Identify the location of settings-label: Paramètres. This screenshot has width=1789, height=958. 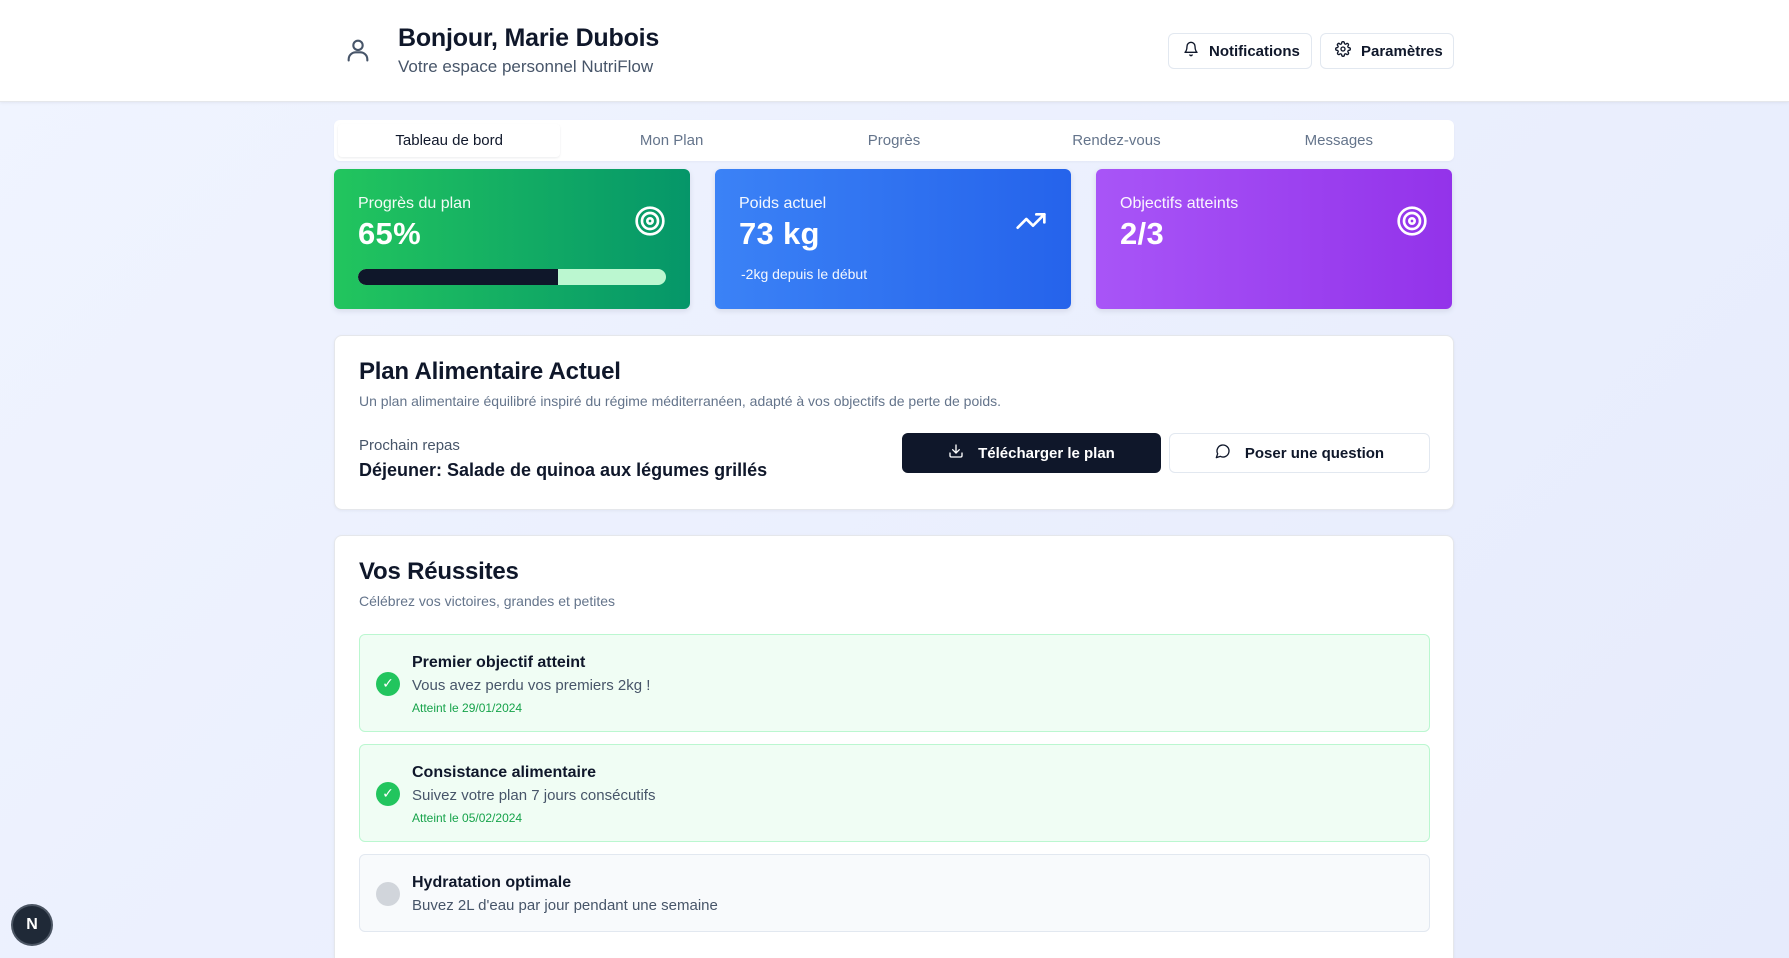
(1402, 51).